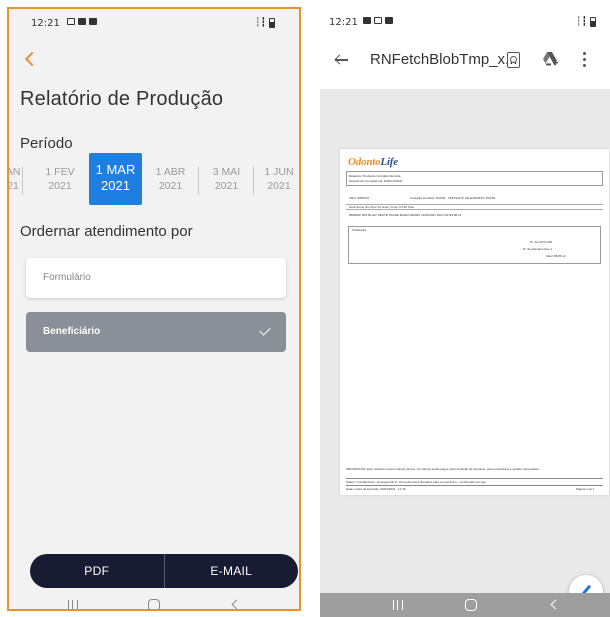 The height and width of the screenshot is (617, 610). I want to click on brand-logo: OdontoLife, so click(373, 162).